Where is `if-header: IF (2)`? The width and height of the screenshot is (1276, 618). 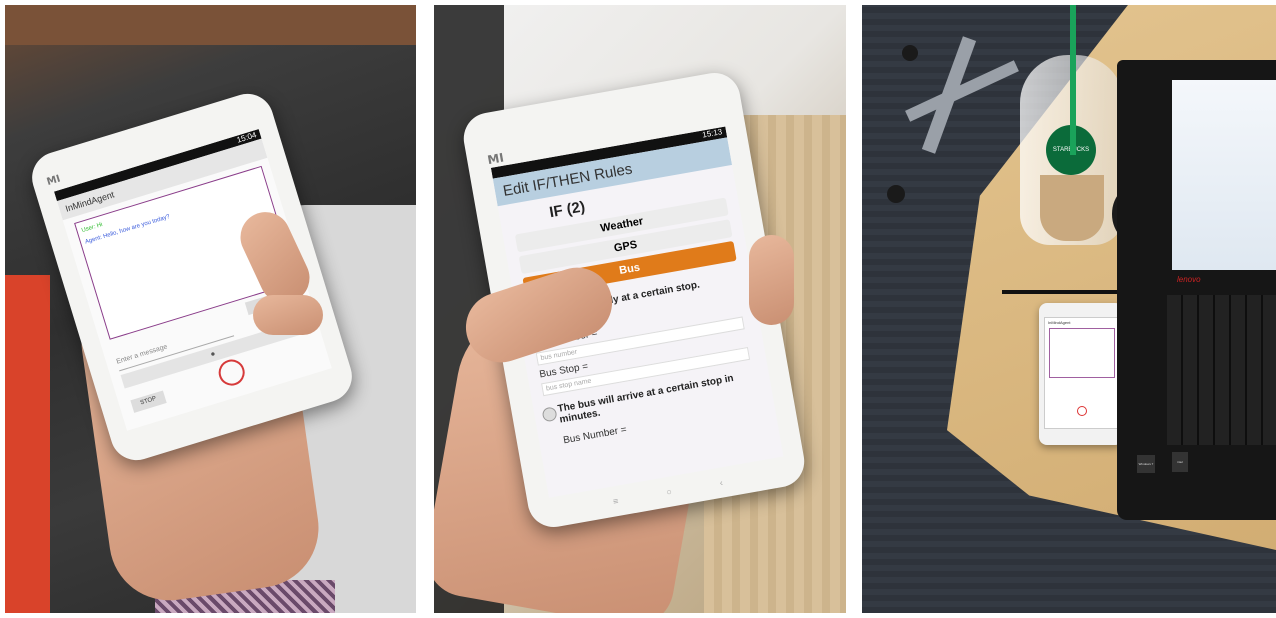 if-header: IF (2) is located at coordinates (567, 210).